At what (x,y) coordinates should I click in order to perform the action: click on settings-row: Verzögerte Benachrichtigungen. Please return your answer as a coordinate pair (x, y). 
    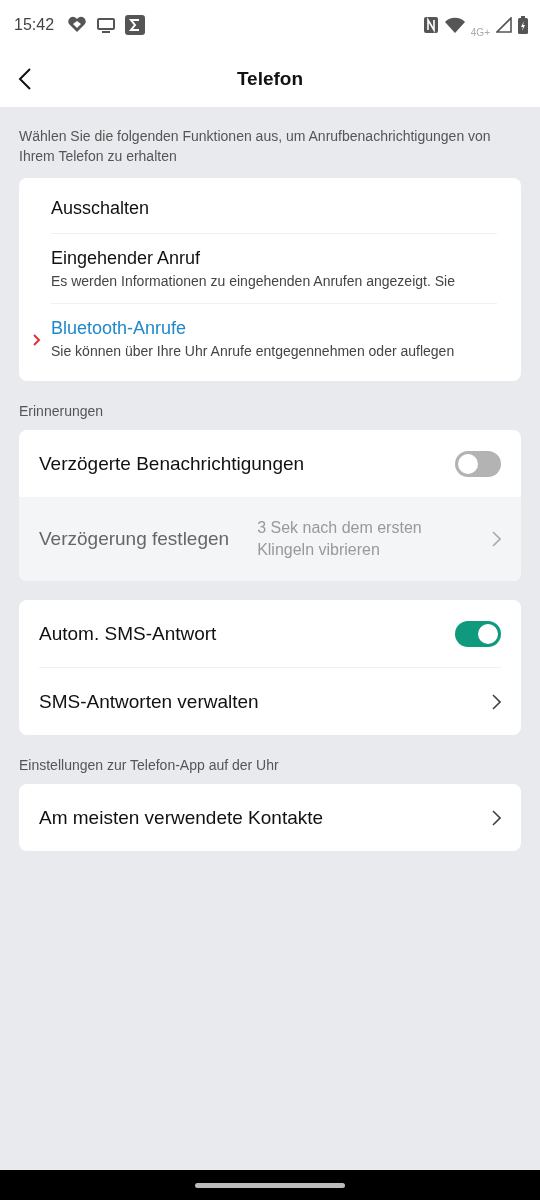
    Looking at the image, I should click on (270, 463).